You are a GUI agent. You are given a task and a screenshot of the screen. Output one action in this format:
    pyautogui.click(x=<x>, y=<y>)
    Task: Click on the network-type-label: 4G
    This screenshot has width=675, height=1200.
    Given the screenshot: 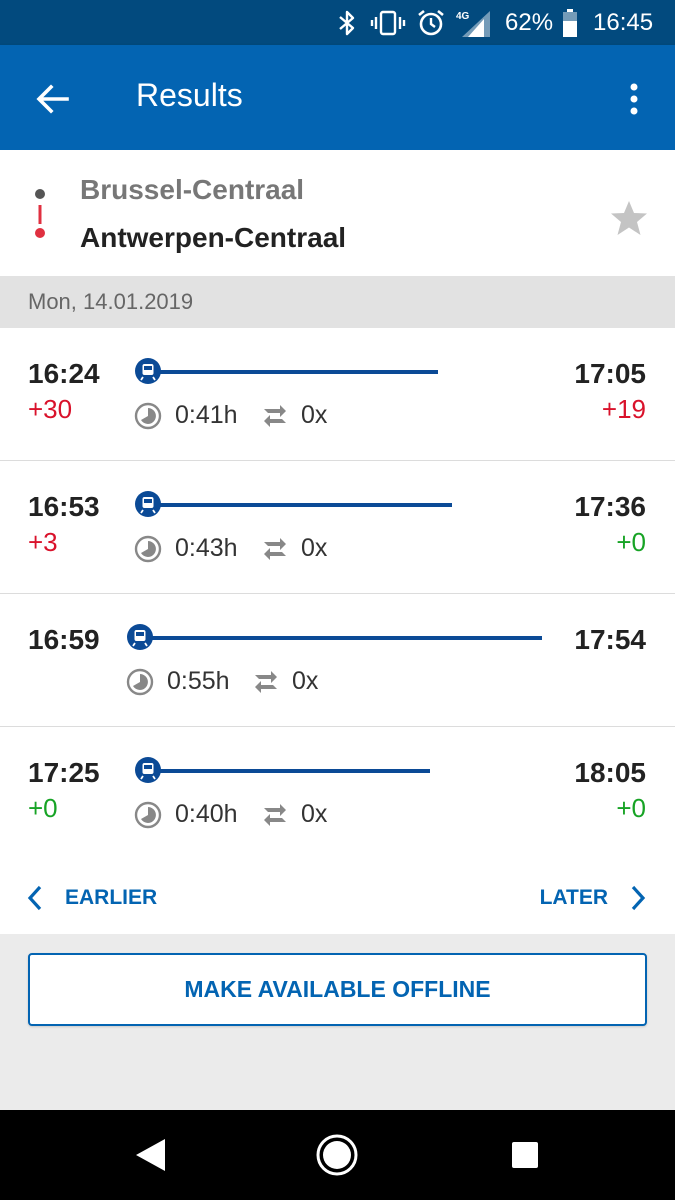 What is the action you would take?
    pyautogui.click(x=463, y=16)
    